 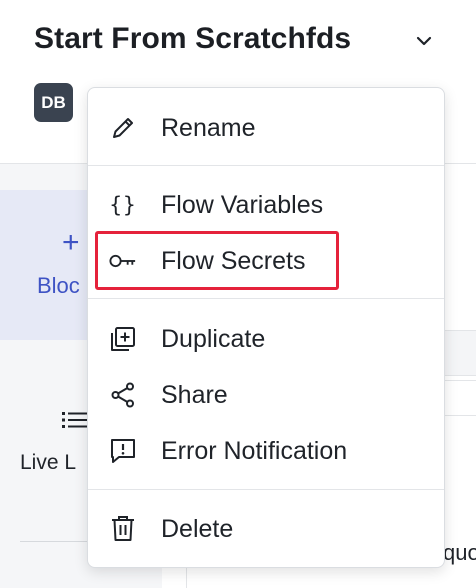 What do you see at coordinates (460, 353) in the screenshot?
I see `right-panel-row` at bounding box center [460, 353].